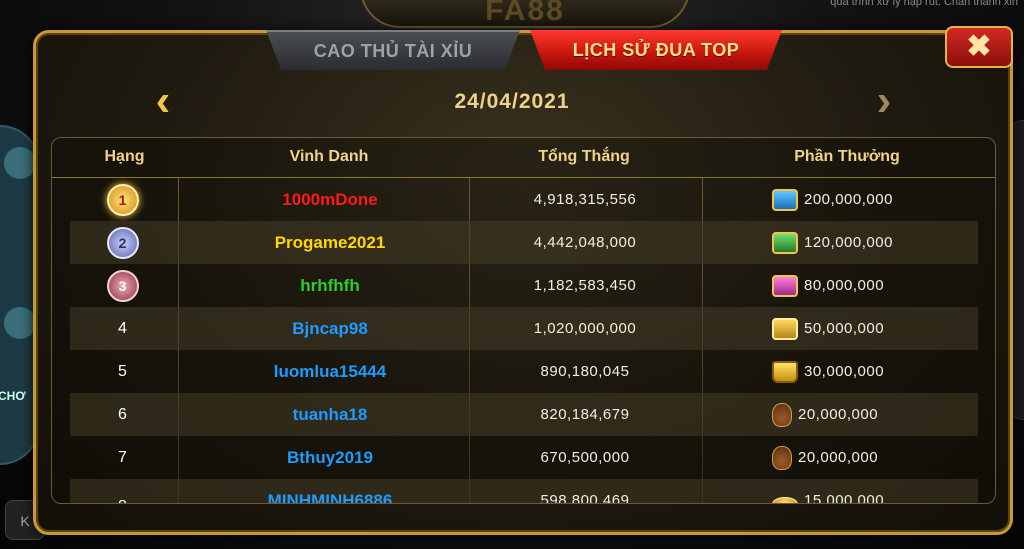  I want to click on document-icon, so click(20, 323).